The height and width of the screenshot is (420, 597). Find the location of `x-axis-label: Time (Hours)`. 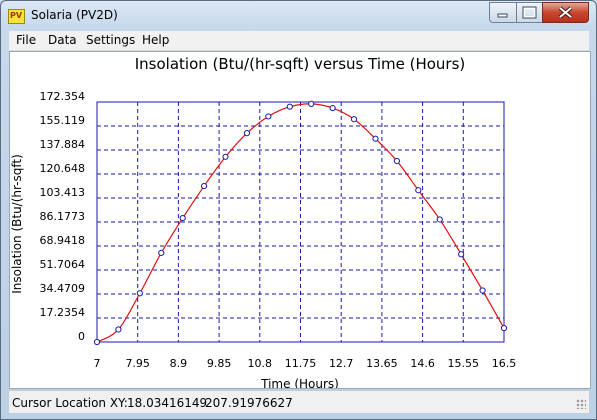

x-axis-label: Time (Hours) is located at coordinates (299, 382).